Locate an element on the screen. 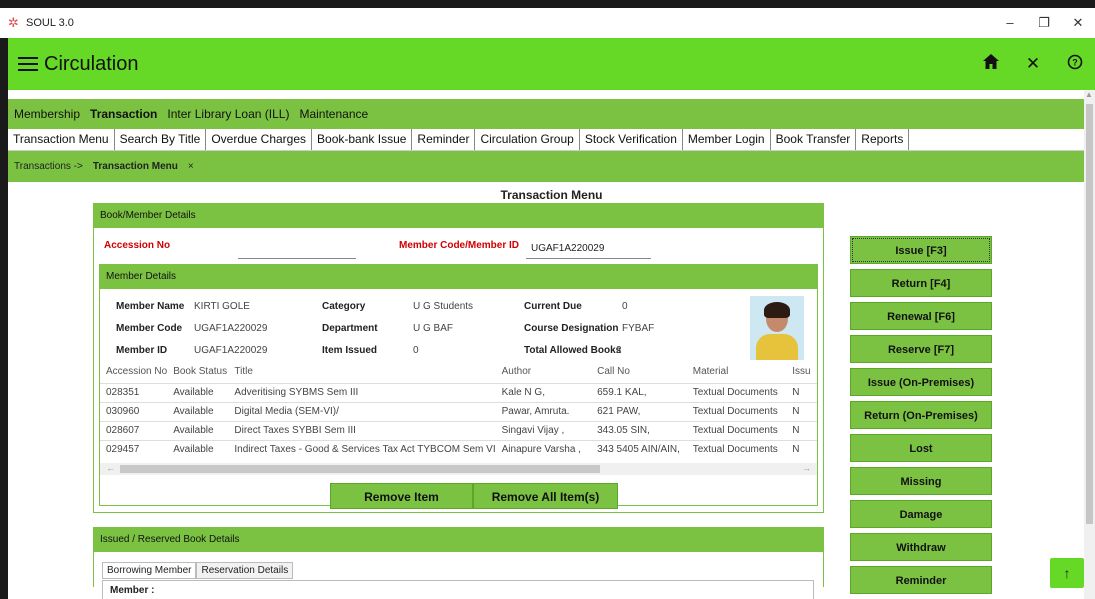 This screenshot has width=1095, height=599. tab-reports: Reports is located at coordinates (883, 139).